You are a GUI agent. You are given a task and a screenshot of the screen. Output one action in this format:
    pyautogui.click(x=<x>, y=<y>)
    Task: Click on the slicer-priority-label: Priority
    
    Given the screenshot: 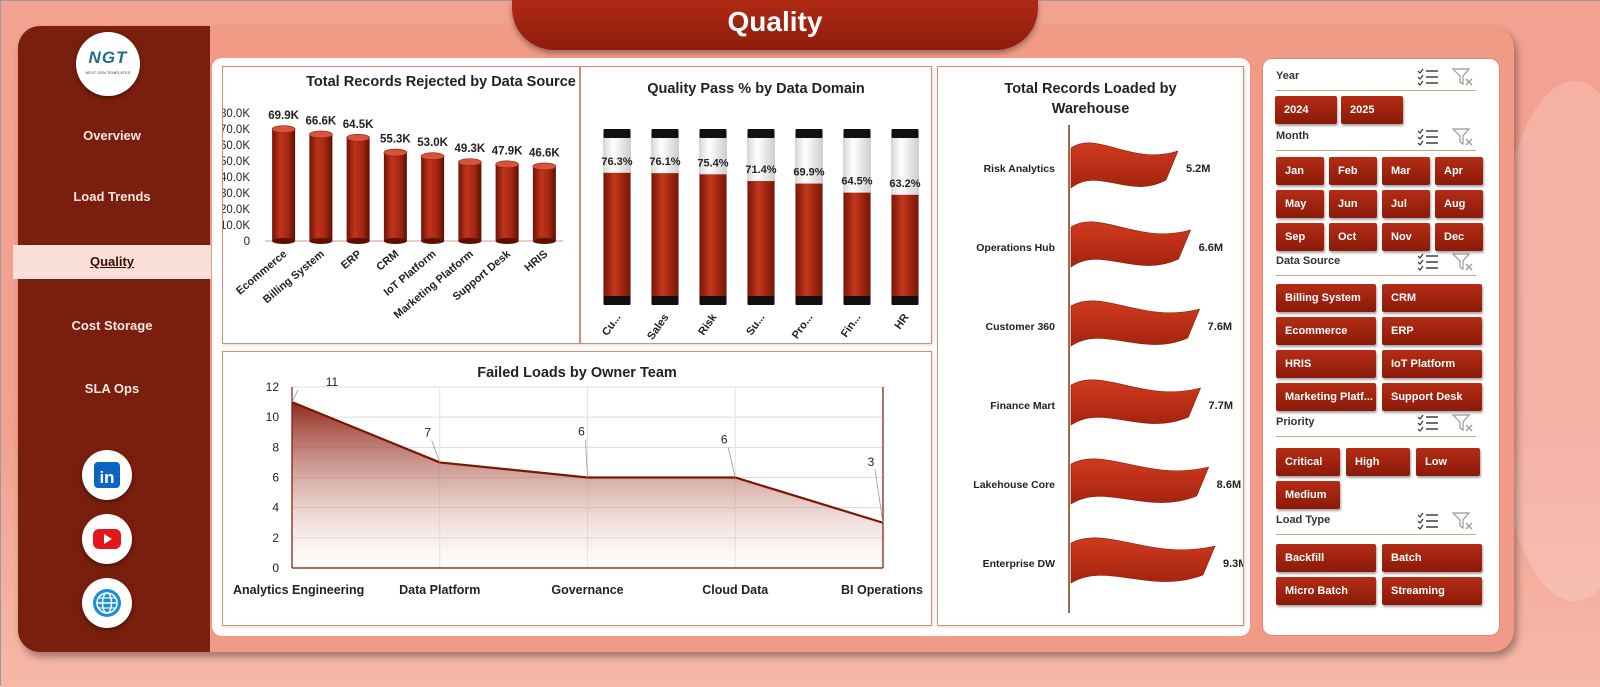 What is the action you would take?
    pyautogui.click(x=1295, y=422)
    